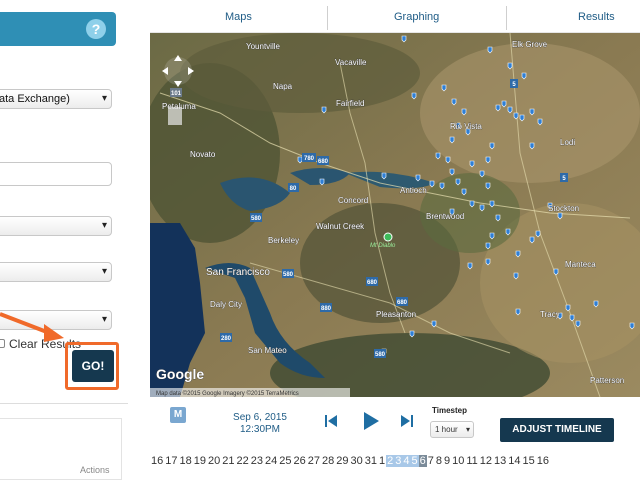 The height and width of the screenshot is (480, 640). Describe the element at coordinates (382, 461) in the screenshot. I see `timeline-number: 1` at that location.